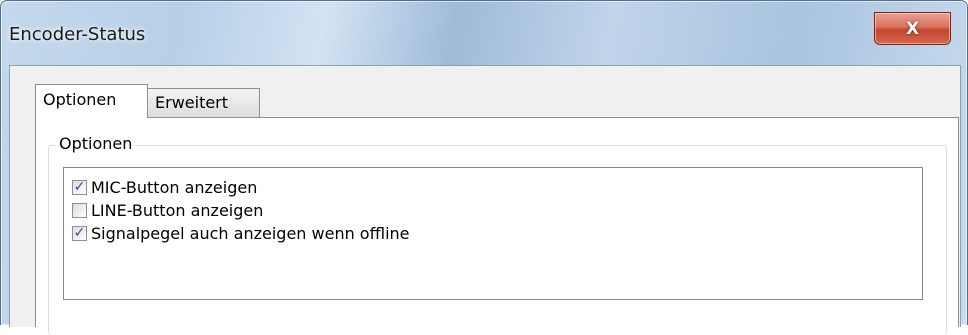 The width and height of the screenshot is (968, 335). I want to click on list-item-line-button: LINE-Button anzeigen, so click(167, 210).